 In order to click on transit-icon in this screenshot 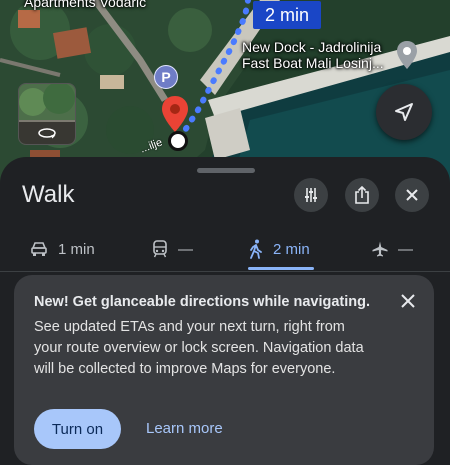, I will do `click(160, 249)`.